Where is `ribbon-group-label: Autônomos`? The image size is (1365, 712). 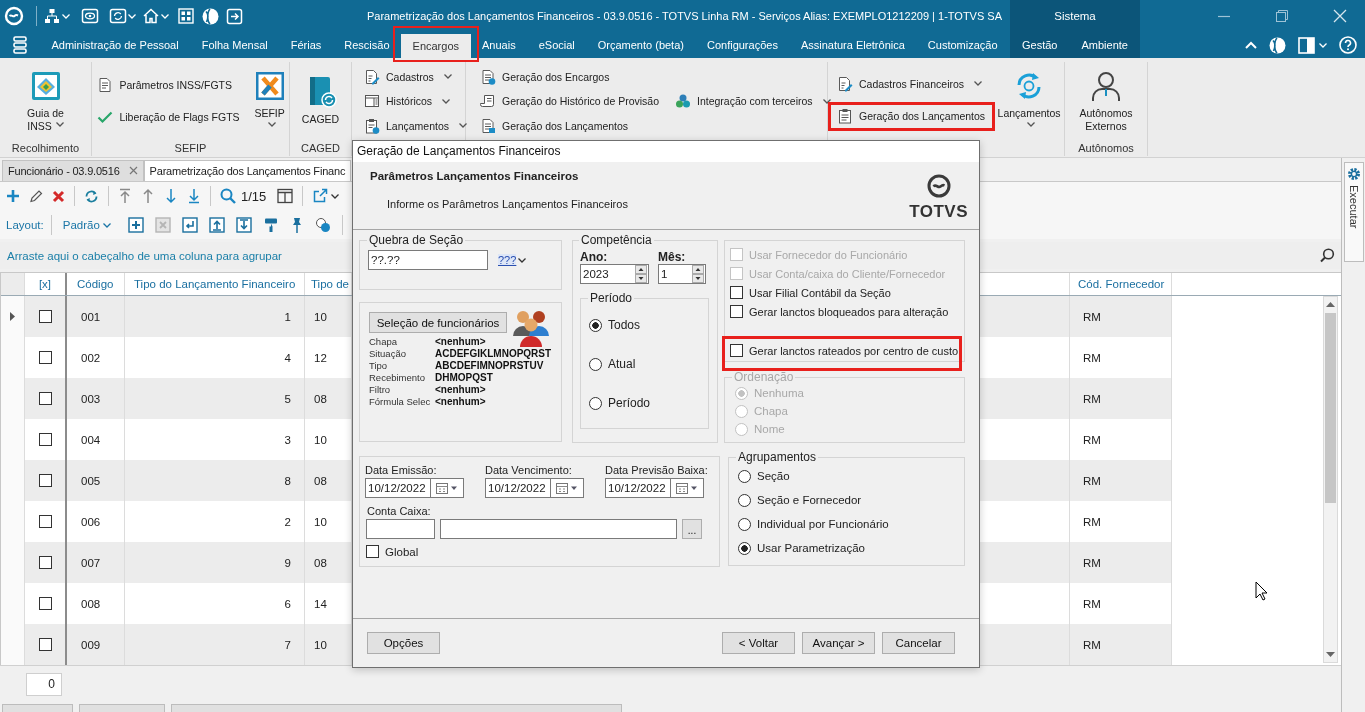
ribbon-group-label: Autônomos is located at coordinates (1106, 148).